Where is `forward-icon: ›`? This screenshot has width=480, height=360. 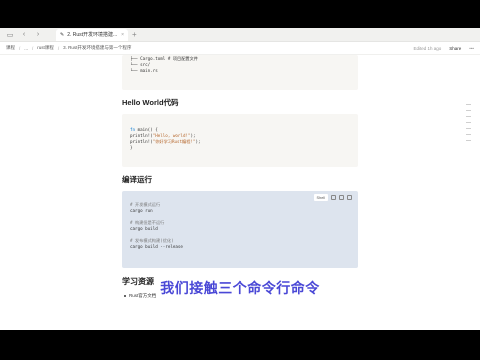 forward-icon: › is located at coordinates (38, 35).